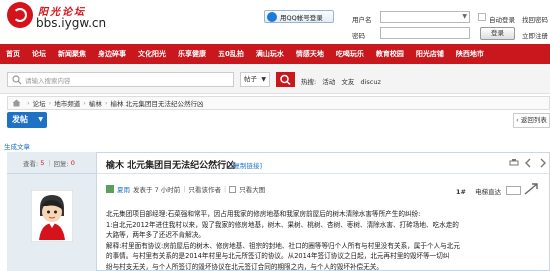 This screenshot has height=271, width=550. I want to click on search-button, so click(285, 79).